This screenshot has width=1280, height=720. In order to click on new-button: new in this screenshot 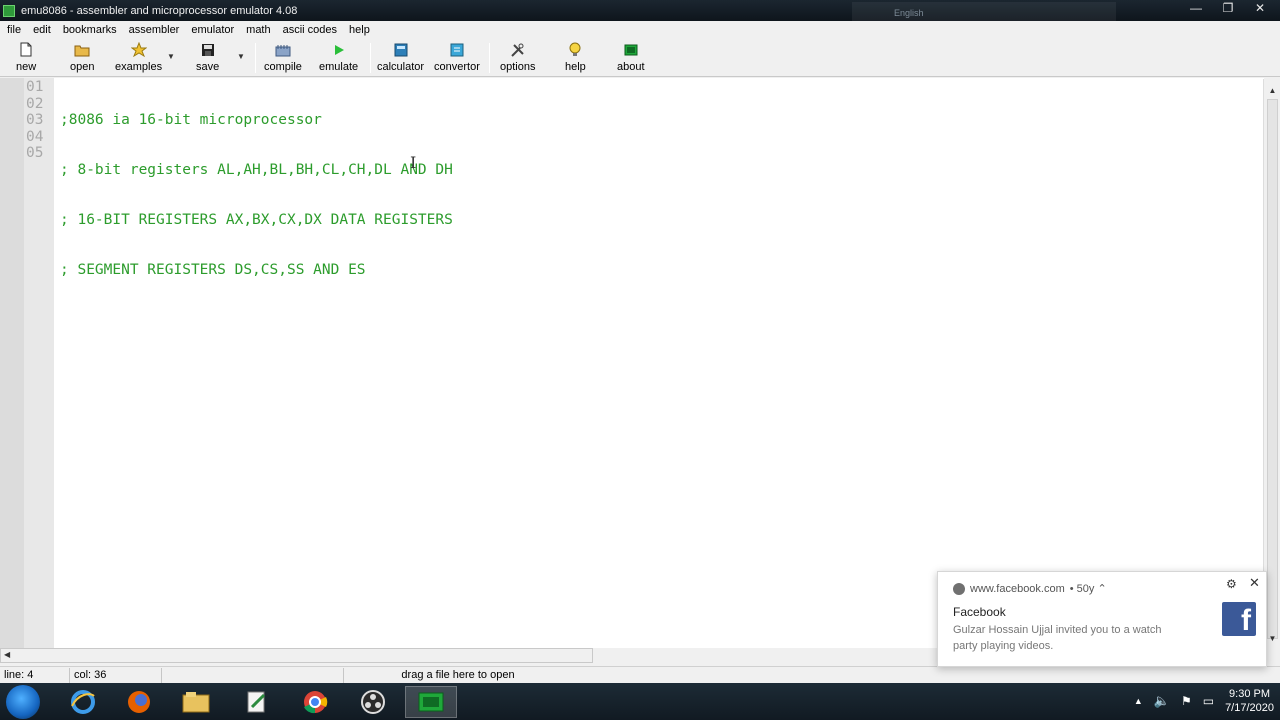, I will do `click(26, 57)`.